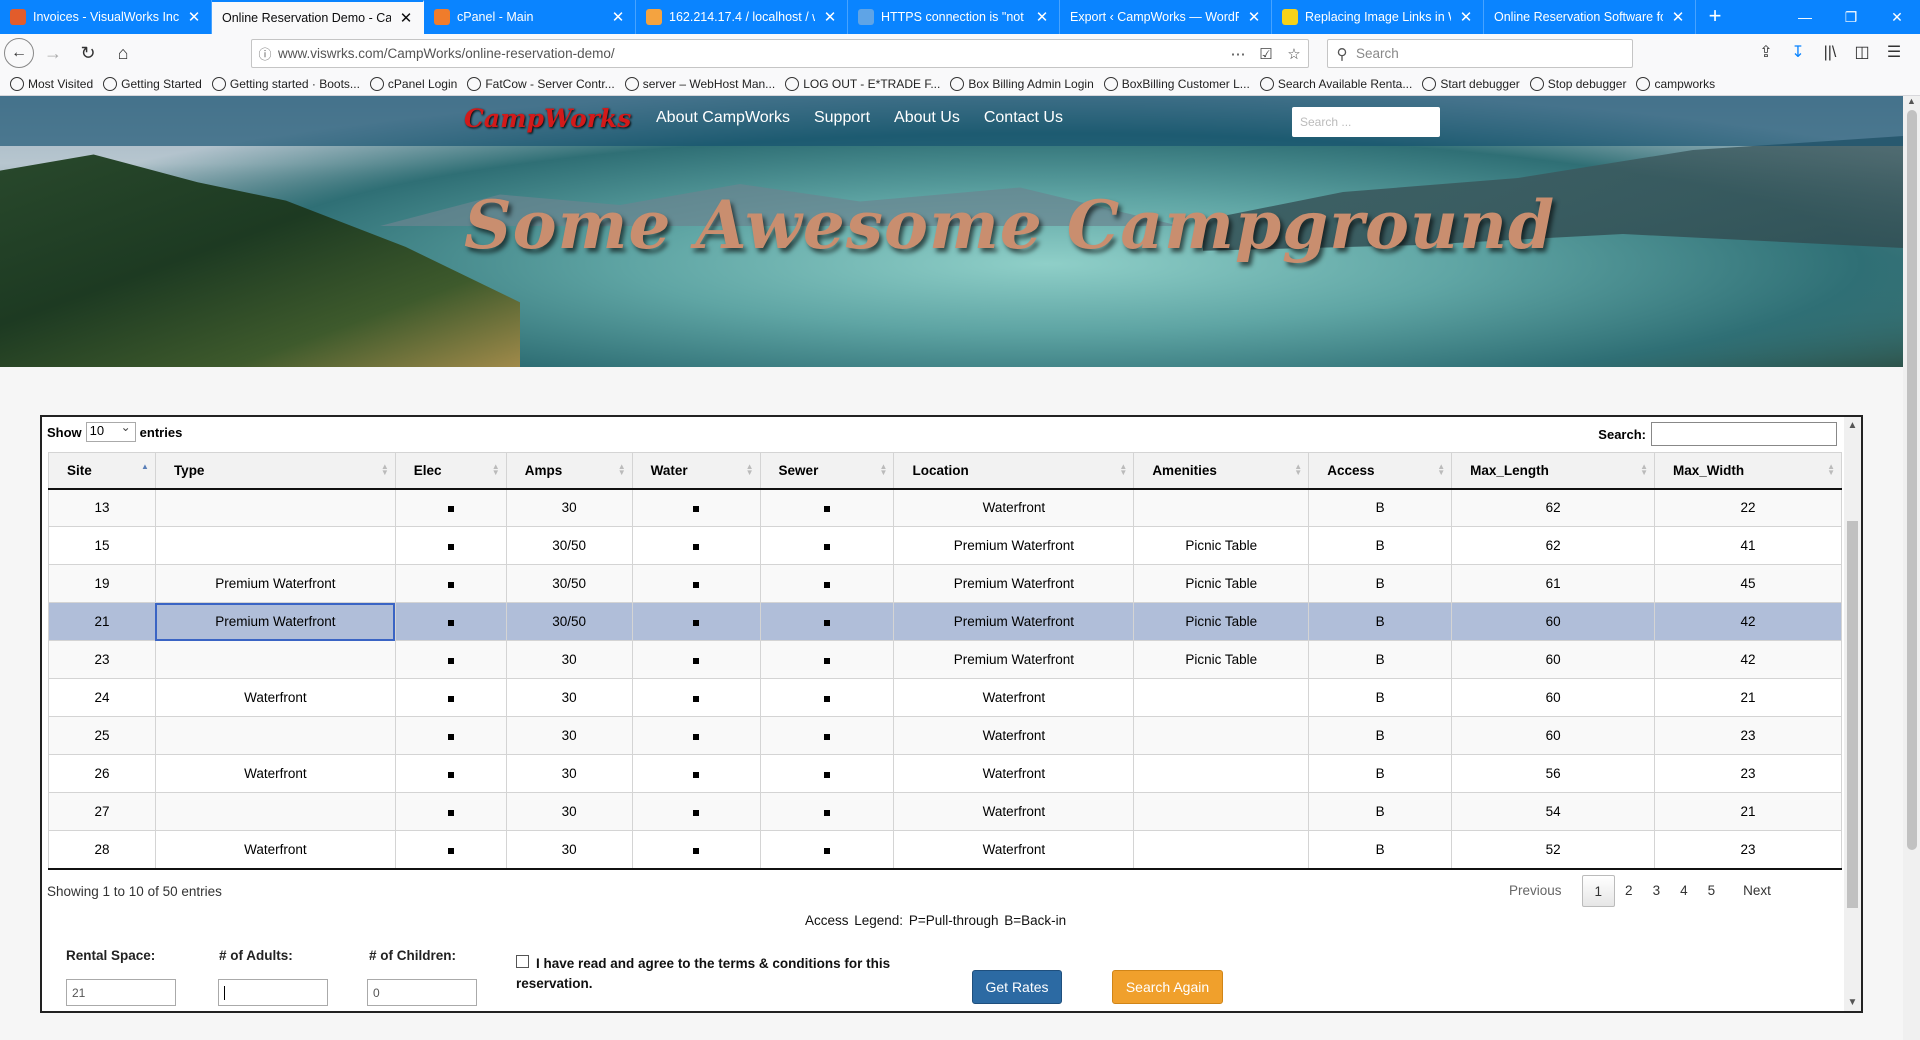 The image size is (1920, 1040). I want to click on column-header-max-length: Max_Length ▲ ▼, so click(1553, 471).